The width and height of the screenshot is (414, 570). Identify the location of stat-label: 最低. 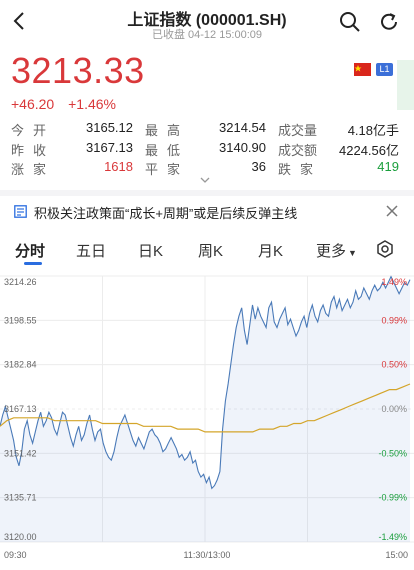
(167, 150).